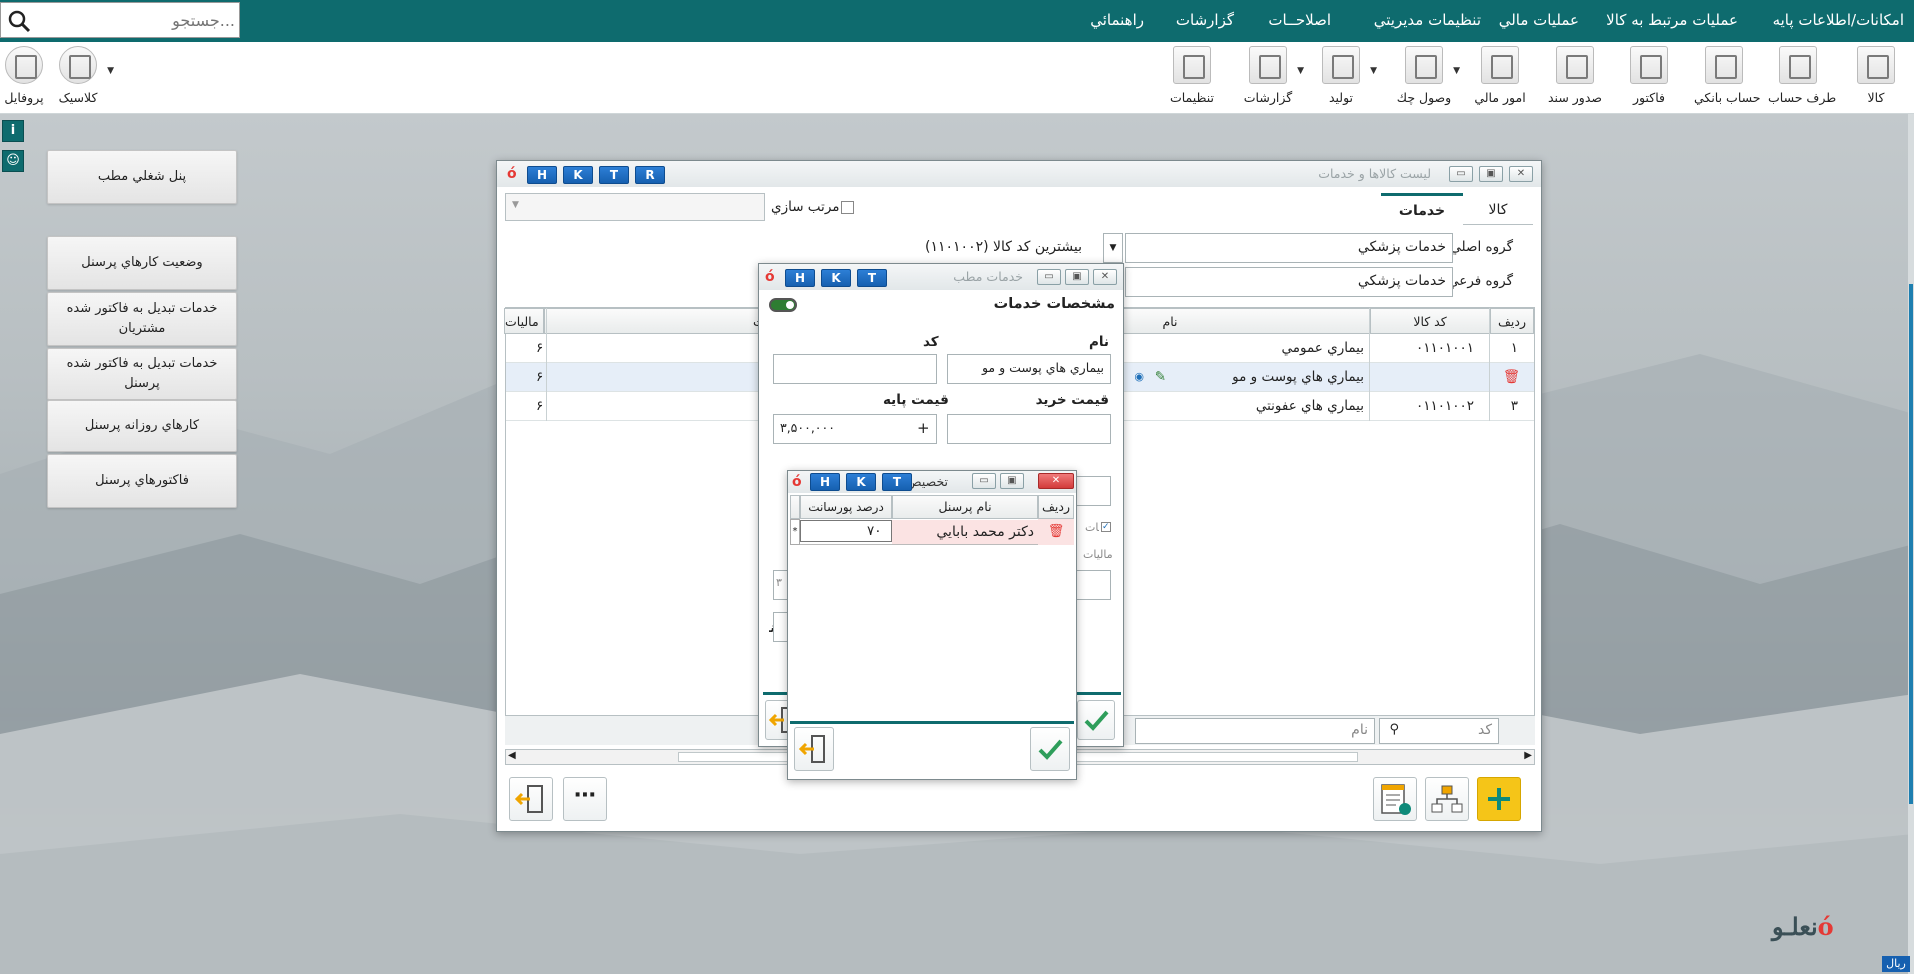 Image resolution: width=1914 pixels, height=974 pixels. I want to click on service-name-field: بيماري هاي پوست و مو, so click(1029, 369).